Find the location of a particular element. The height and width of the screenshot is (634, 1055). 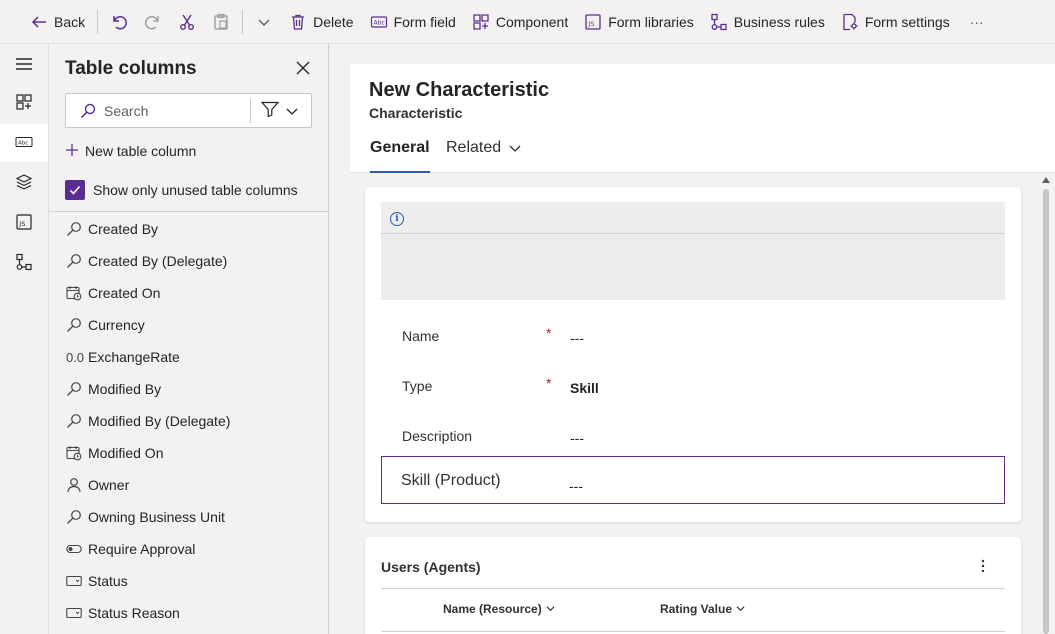

panel-title: Table columns is located at coordinates (131, 68).